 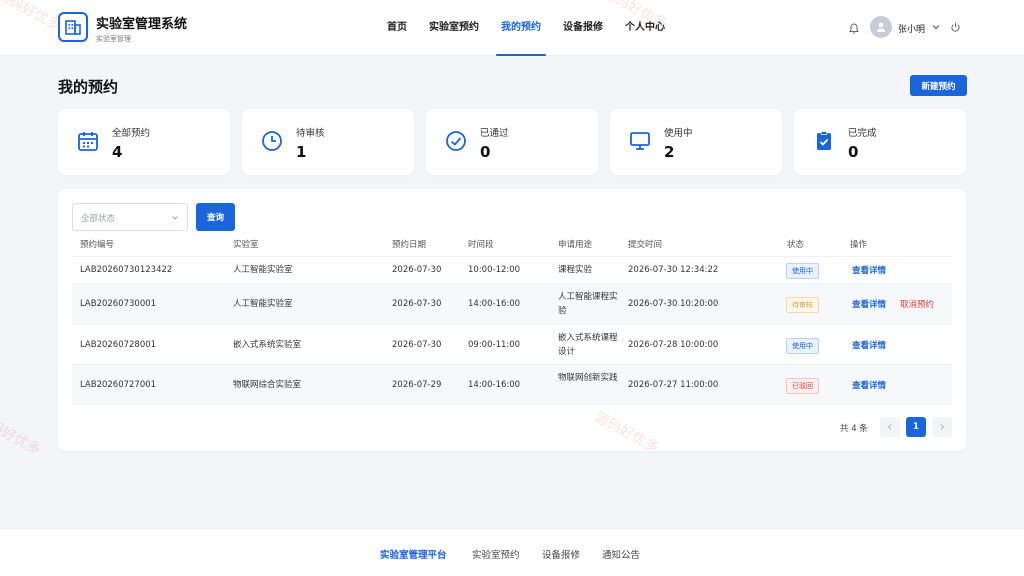 I want to click on stat-label: 全部预约, so click(x=131, y=133).